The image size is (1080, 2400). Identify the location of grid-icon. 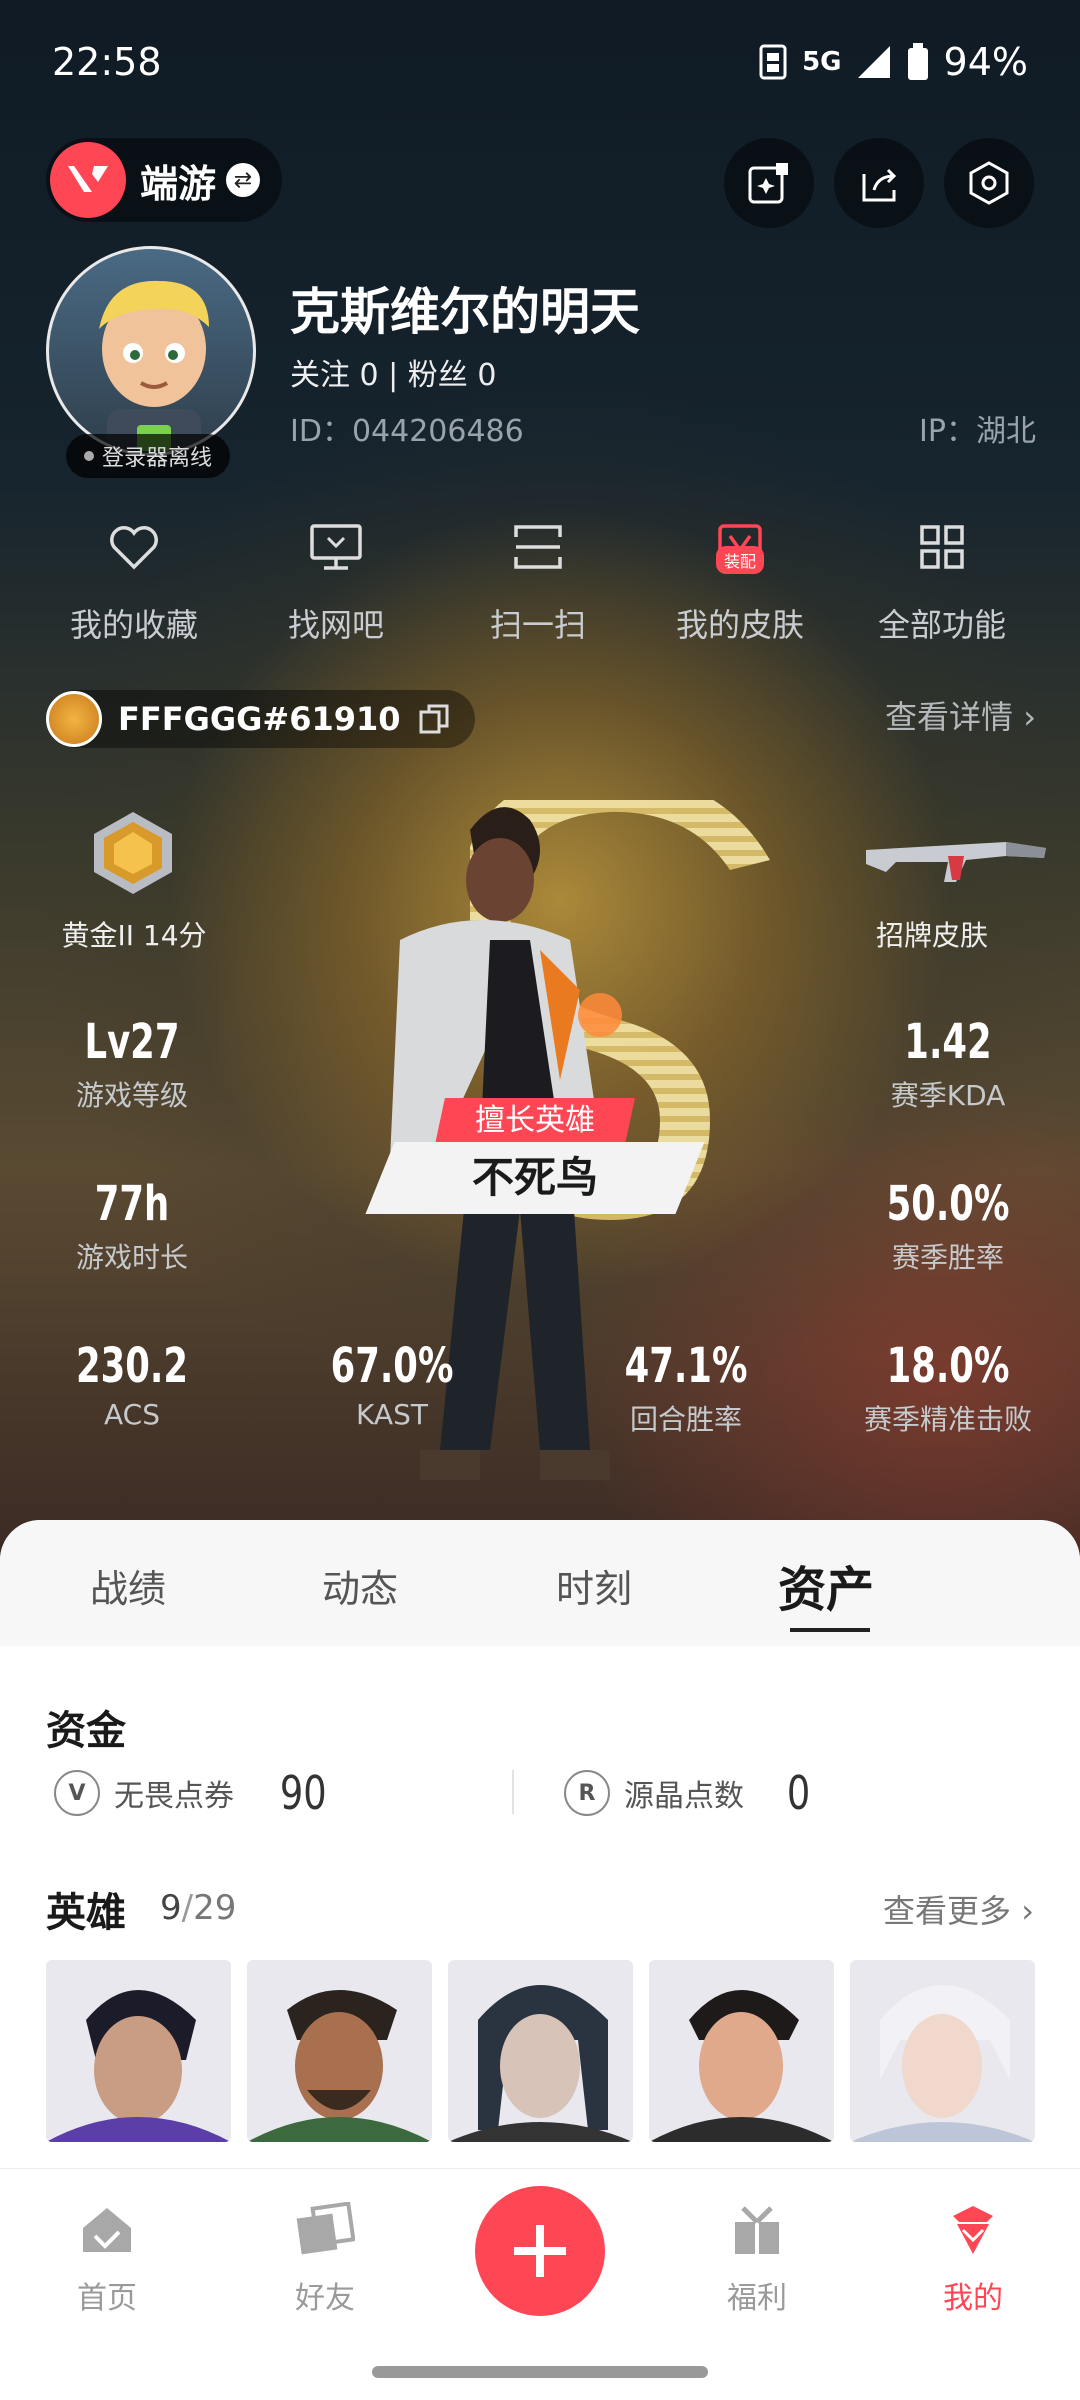
(942, 547).